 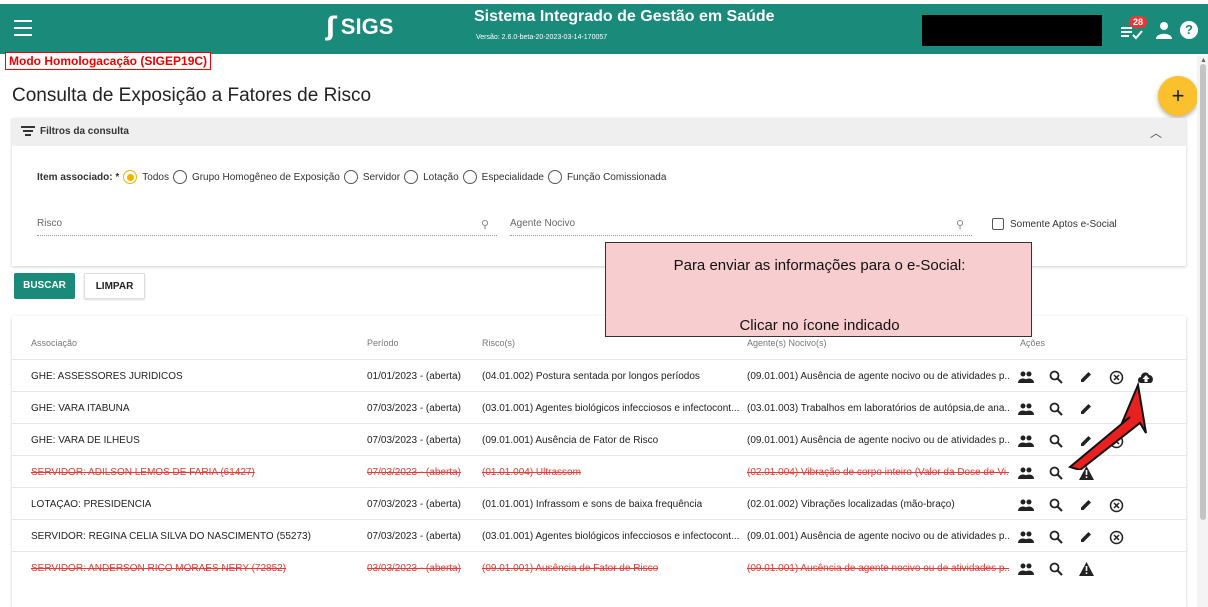 What do you see at coordinates (1156, 132) in the screenshot?
I see `chevron-up-icon: ︿` at bounding box center [1156, 132].